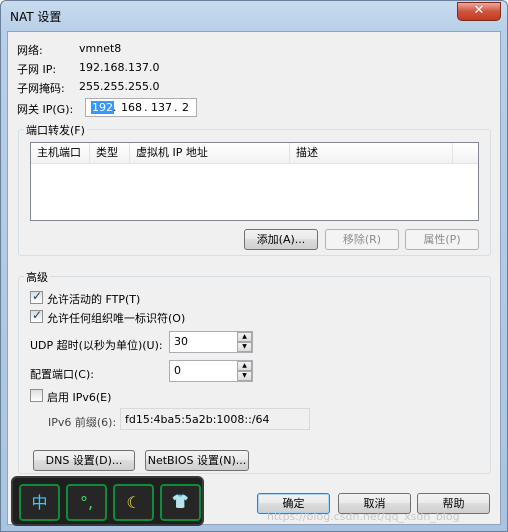  I want to click on moon-icon: ☾, so click(133, 502).